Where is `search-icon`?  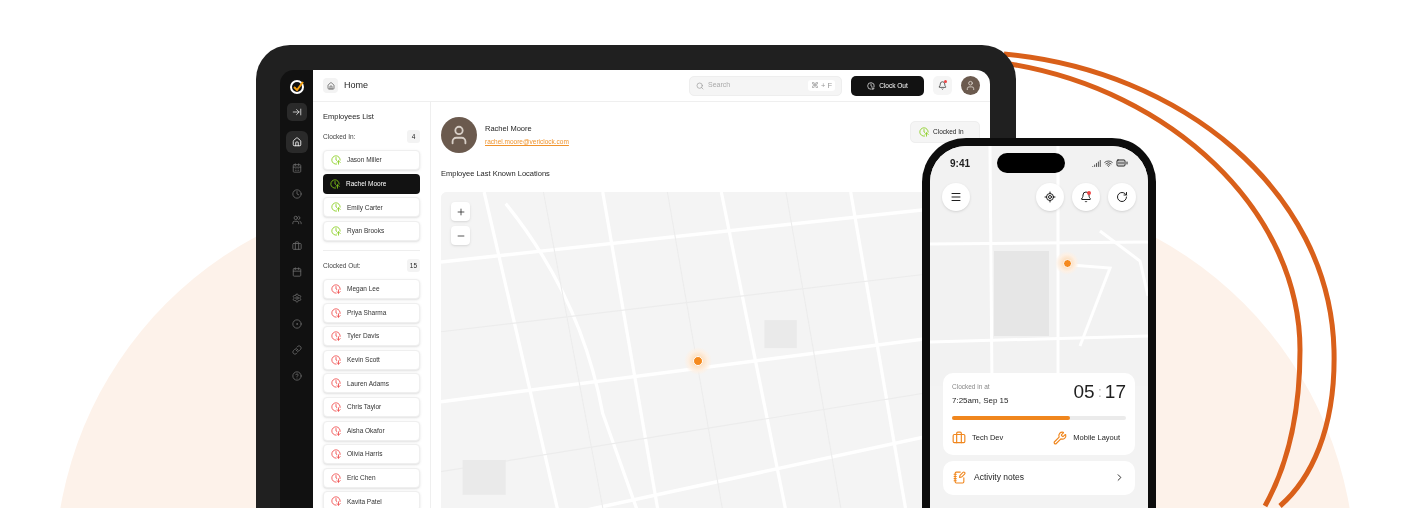 search-icon is located at coordinates (700, 85).